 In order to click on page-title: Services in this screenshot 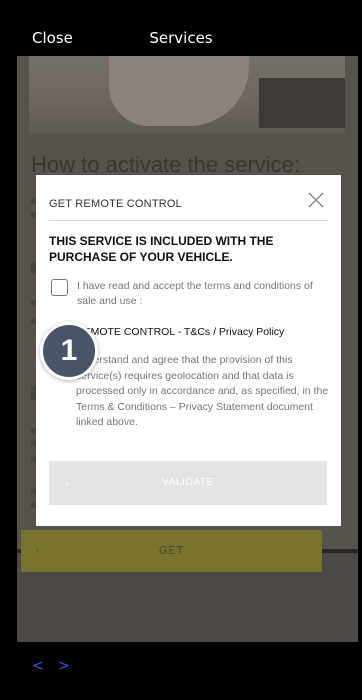, I will do `click(181, 38)`.